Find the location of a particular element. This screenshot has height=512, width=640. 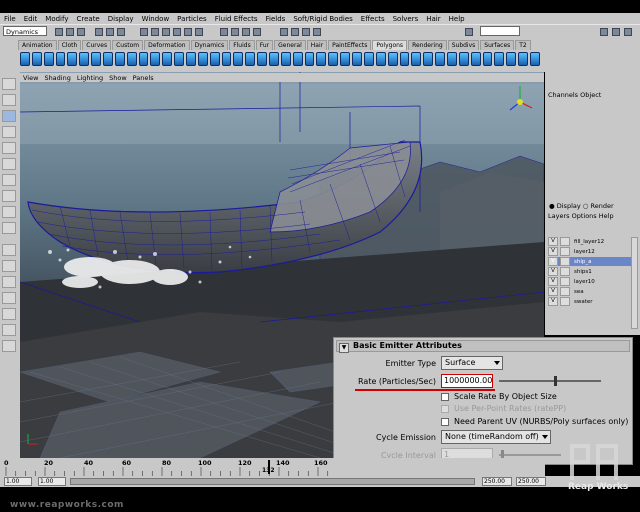

shelf-tab-custom: Custom is located at coordinates (128, 45).